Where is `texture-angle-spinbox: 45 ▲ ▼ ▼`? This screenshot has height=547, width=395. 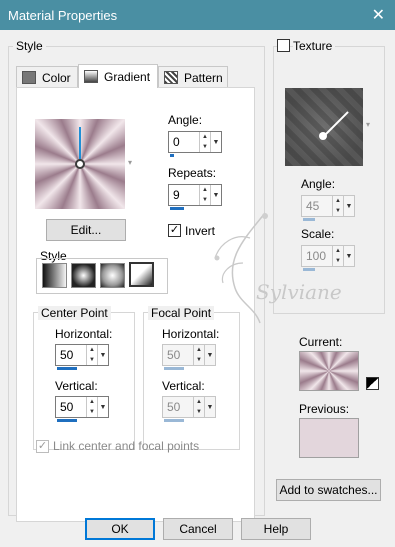 texture-angle-spinbox: 45 ▲ ▼ ▼ is located at coordinates (328, 206).